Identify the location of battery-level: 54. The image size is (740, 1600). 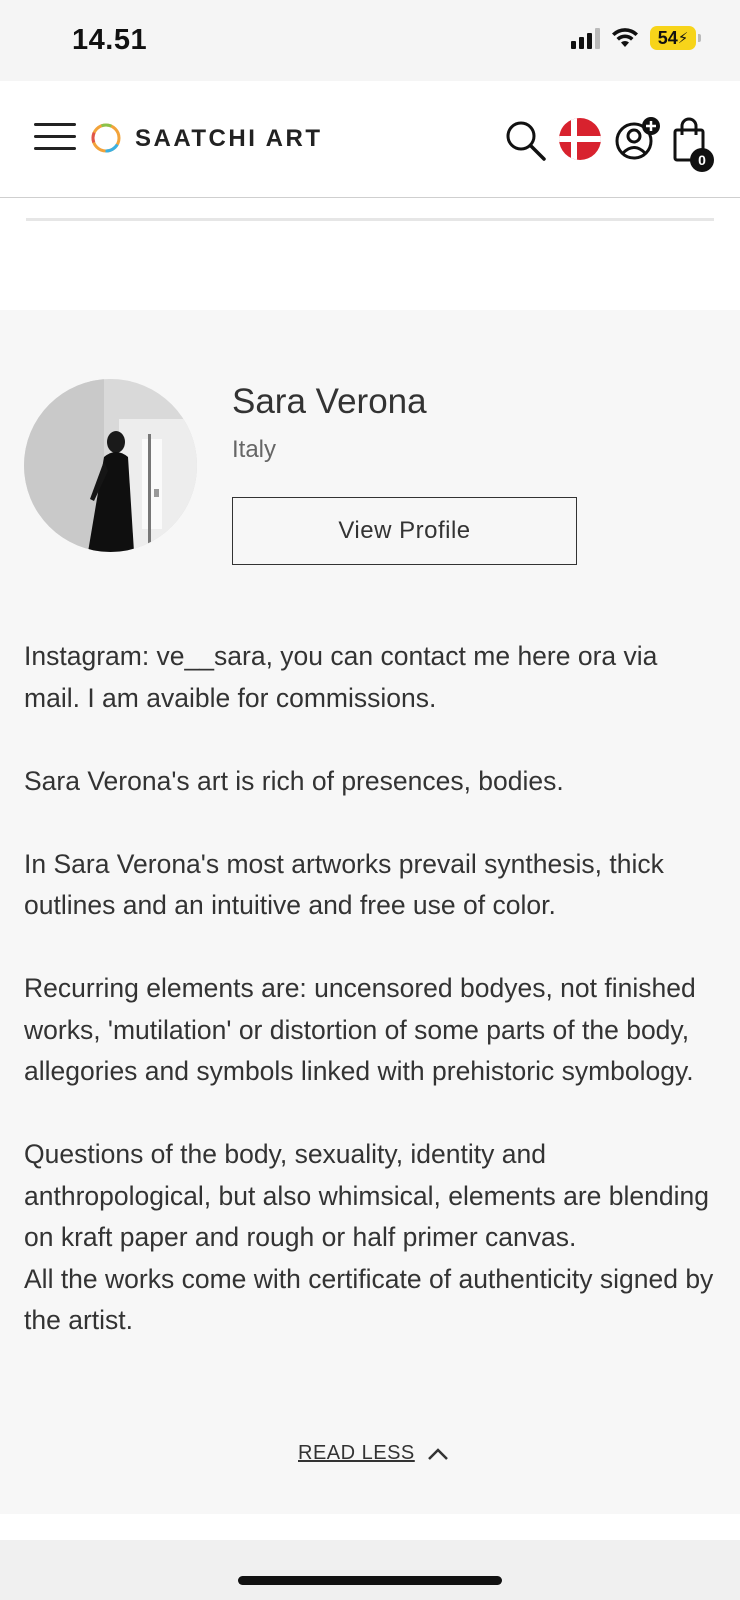
(667, 37).